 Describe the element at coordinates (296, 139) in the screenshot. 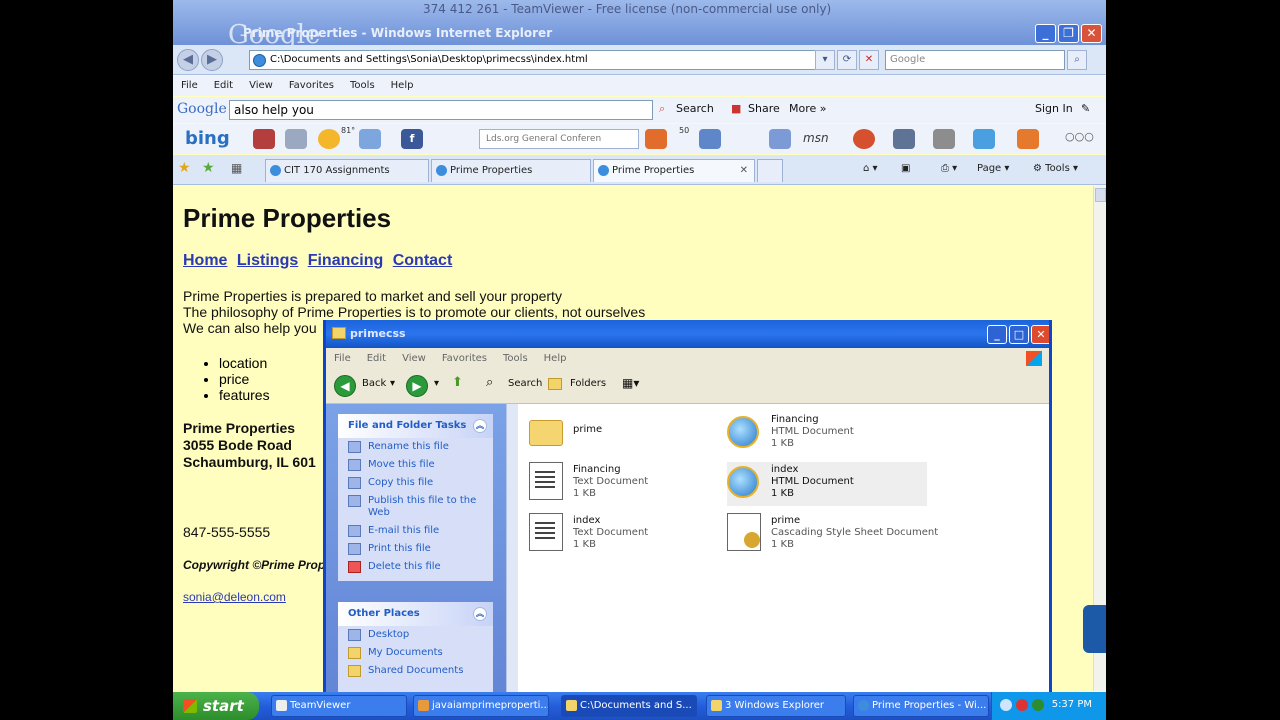

I see `mail-icon` at that location.